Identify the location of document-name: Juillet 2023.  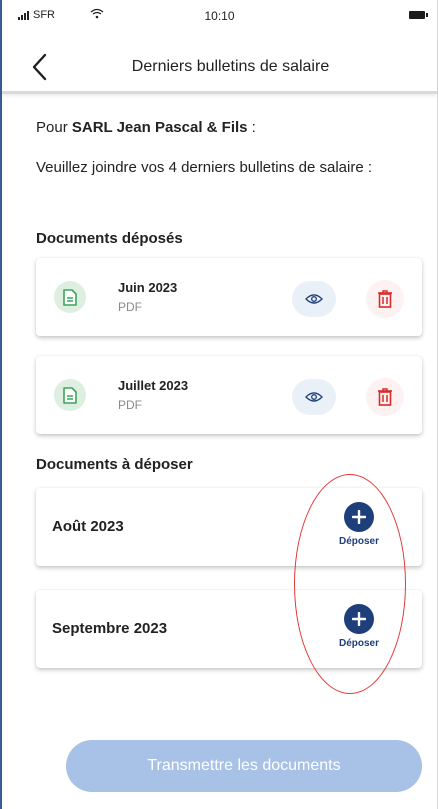
(153, 385).